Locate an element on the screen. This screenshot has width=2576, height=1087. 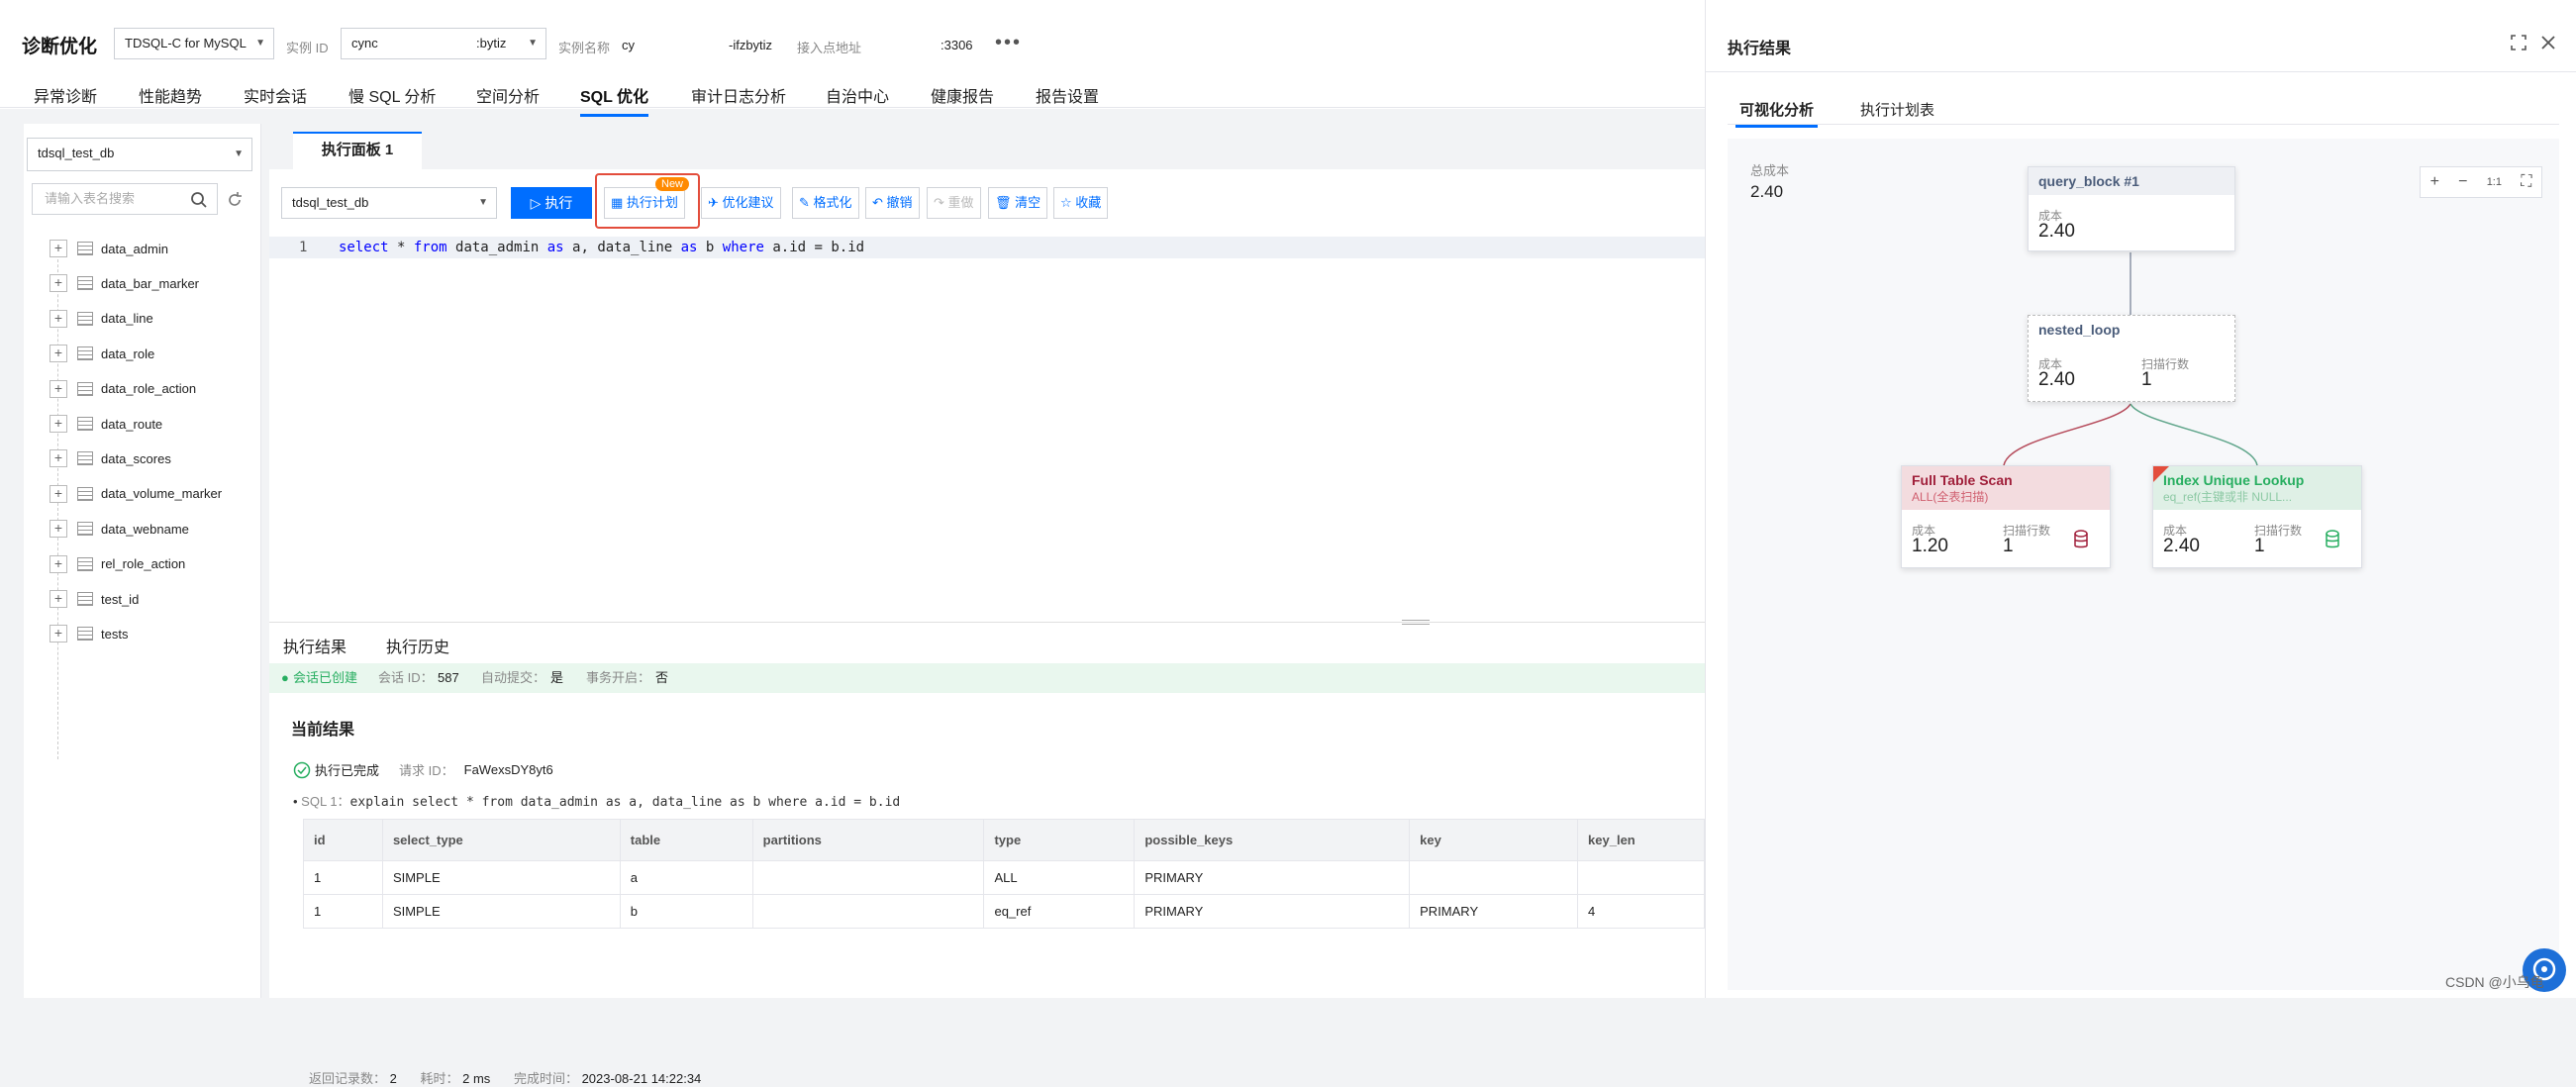
node-header: Full Table Scan ALL(全表扫描) is located at coordinates (2006, 488).